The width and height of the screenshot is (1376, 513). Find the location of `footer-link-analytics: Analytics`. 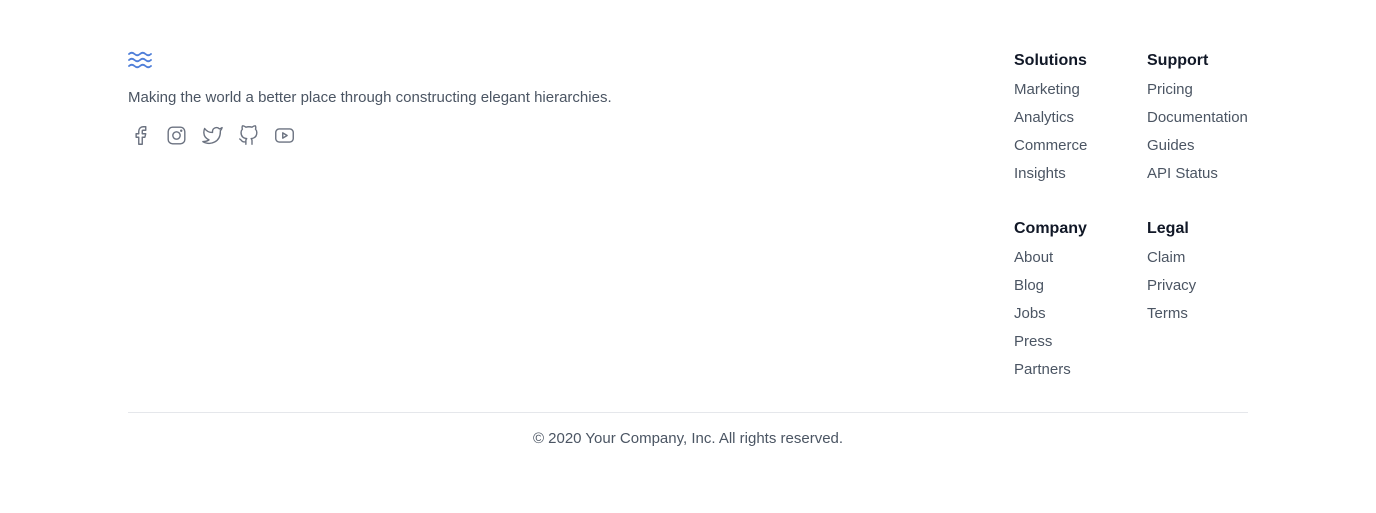

footer-link-analytics: Analytics is located at coordinates (1050, 122).